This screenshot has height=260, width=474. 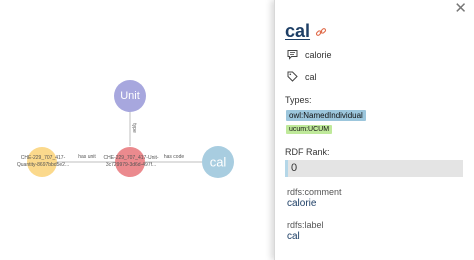 I want to click on link-icon, so click(x=321, y=32).